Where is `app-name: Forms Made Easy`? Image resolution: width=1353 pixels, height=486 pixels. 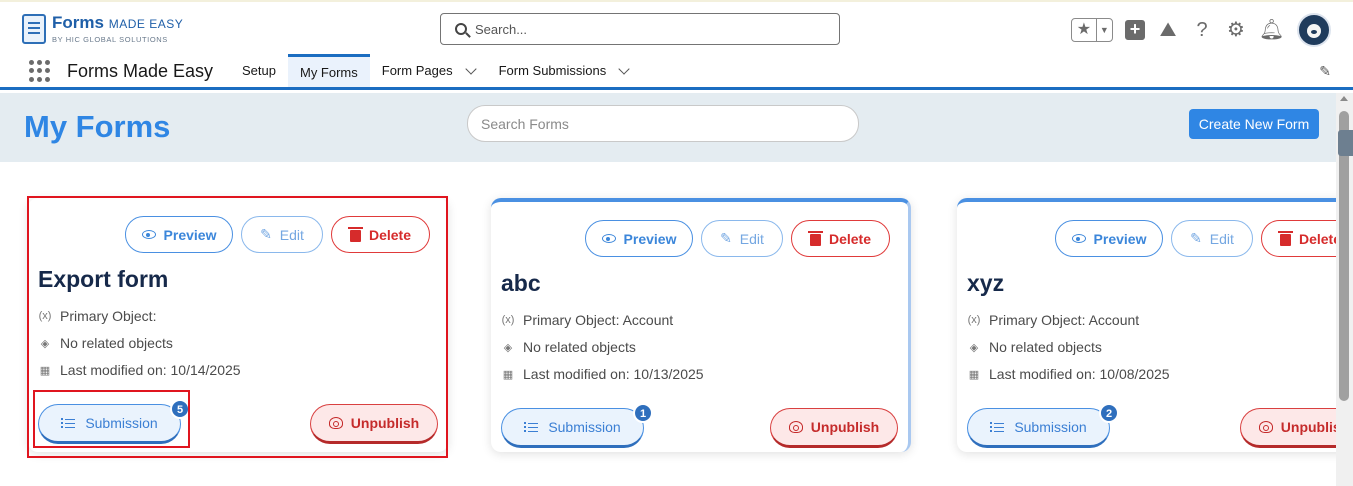
app-name: Forms Made Easy is located at coordinates (140, 71).